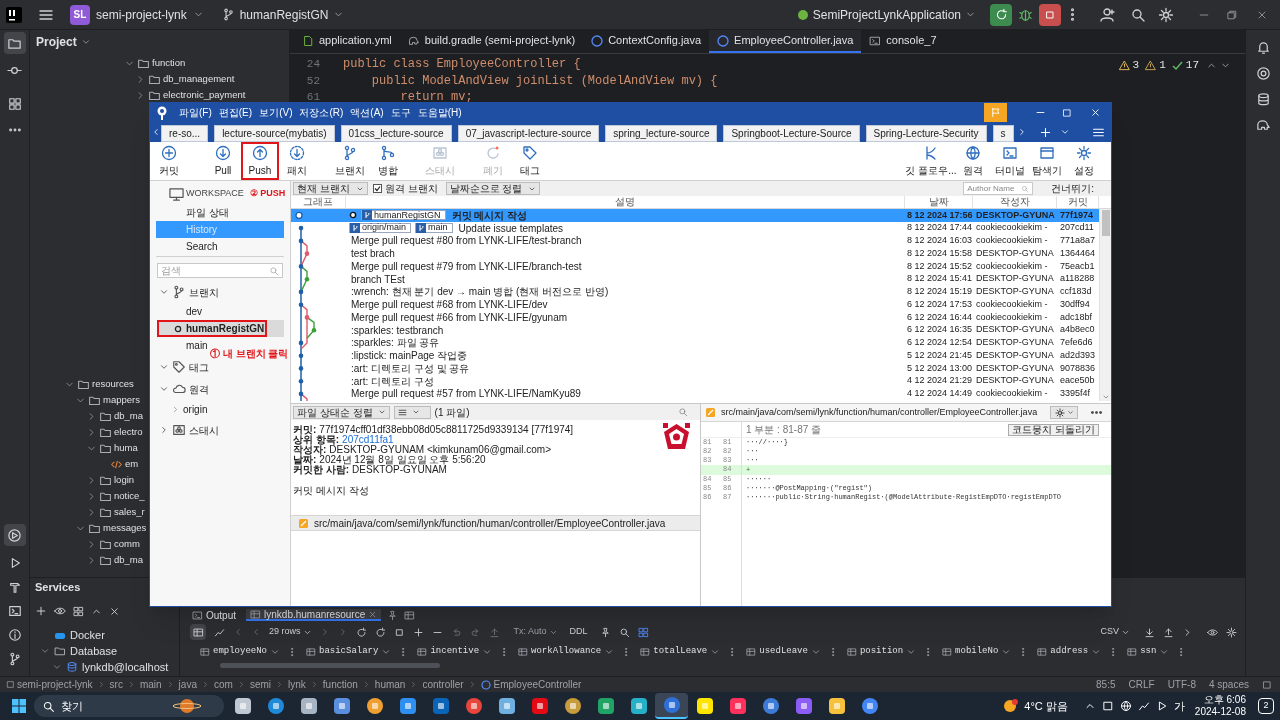 The image size is (1280, 720). Describe the element at coordinates (199, 389) in the screenshot. I see `sidebar-group-label: 원격` at that location.